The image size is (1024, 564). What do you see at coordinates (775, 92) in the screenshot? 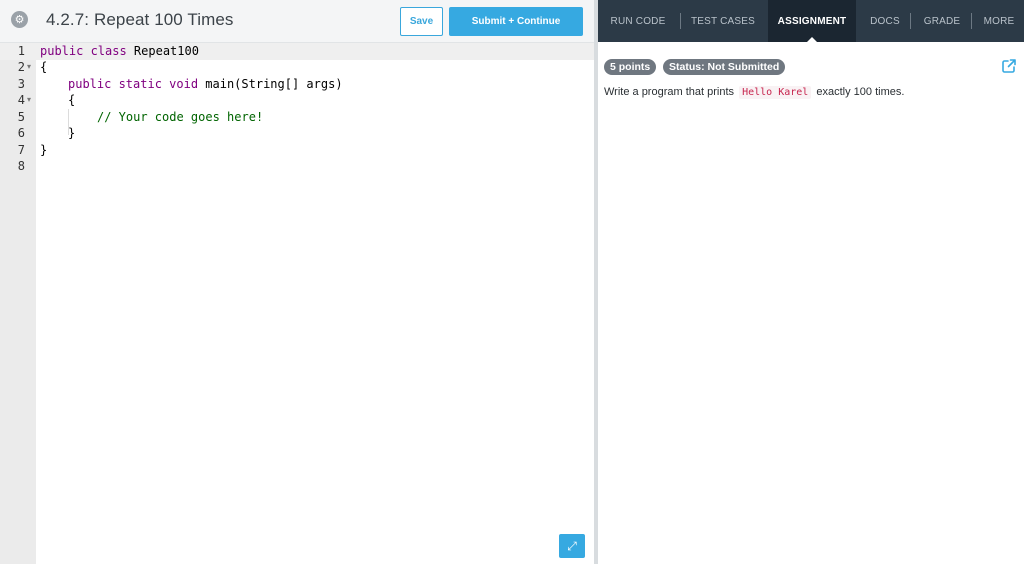
I see `inline-code: Hello Karel` at bounding box center [775, 92].